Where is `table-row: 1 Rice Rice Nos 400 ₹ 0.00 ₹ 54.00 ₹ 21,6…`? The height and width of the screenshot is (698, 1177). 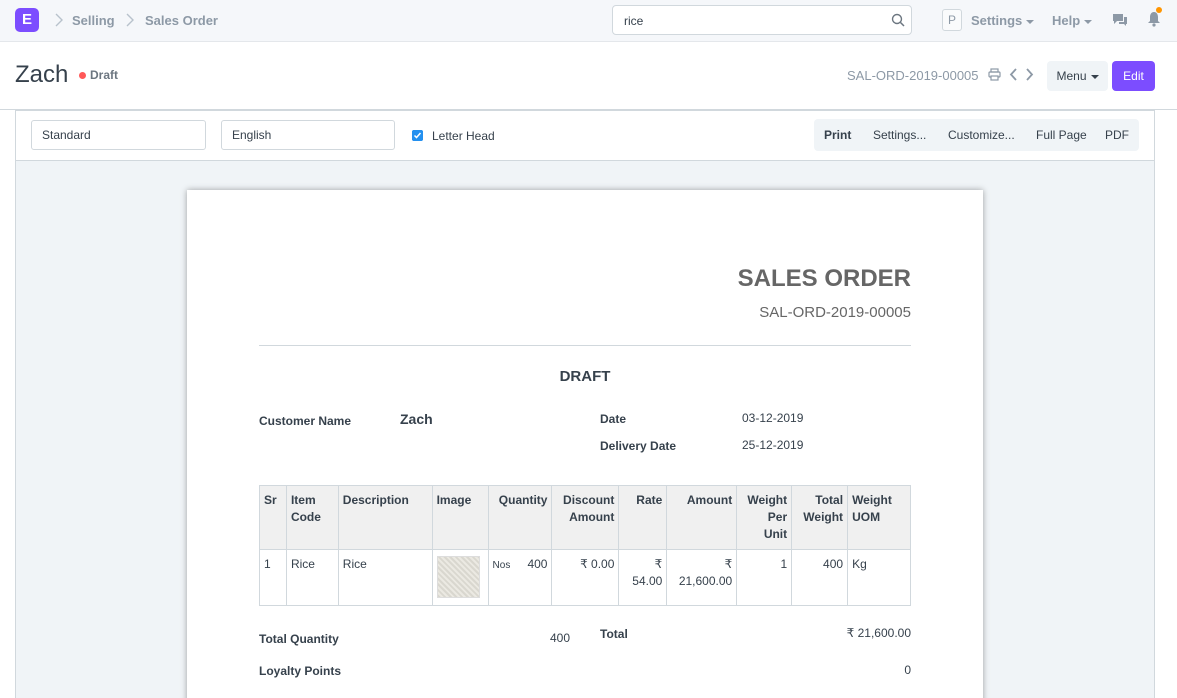
table-row: 1 Rice Rice Nos 400 ₹ 0.00 ₹ 54.00 ₹ 21,6… is located at coordinates (585, 577).